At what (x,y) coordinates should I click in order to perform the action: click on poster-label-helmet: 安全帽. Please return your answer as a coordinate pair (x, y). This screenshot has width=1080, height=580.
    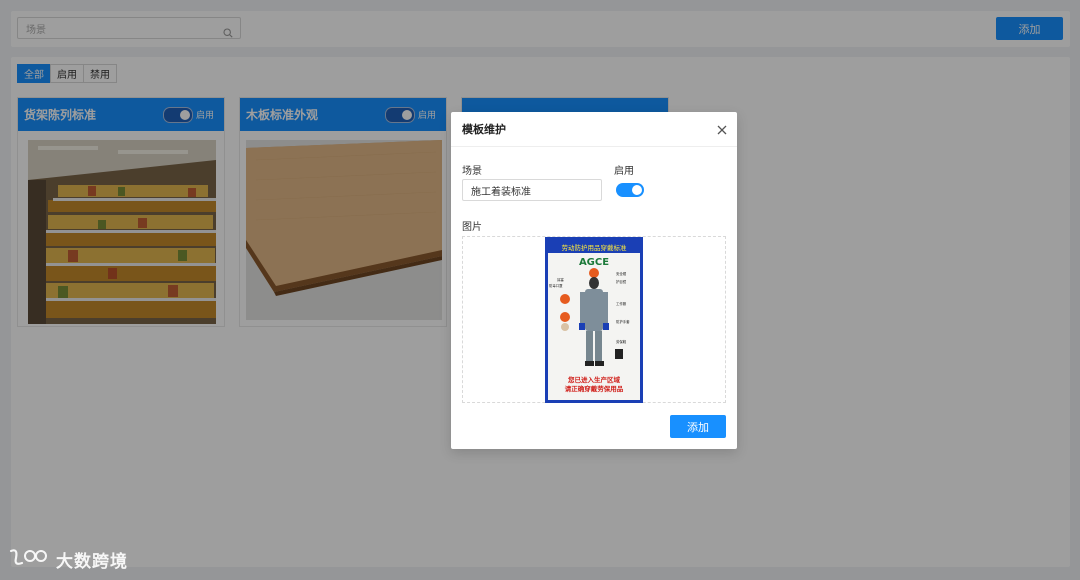
    Looking at the image, I should click on (621, 273).